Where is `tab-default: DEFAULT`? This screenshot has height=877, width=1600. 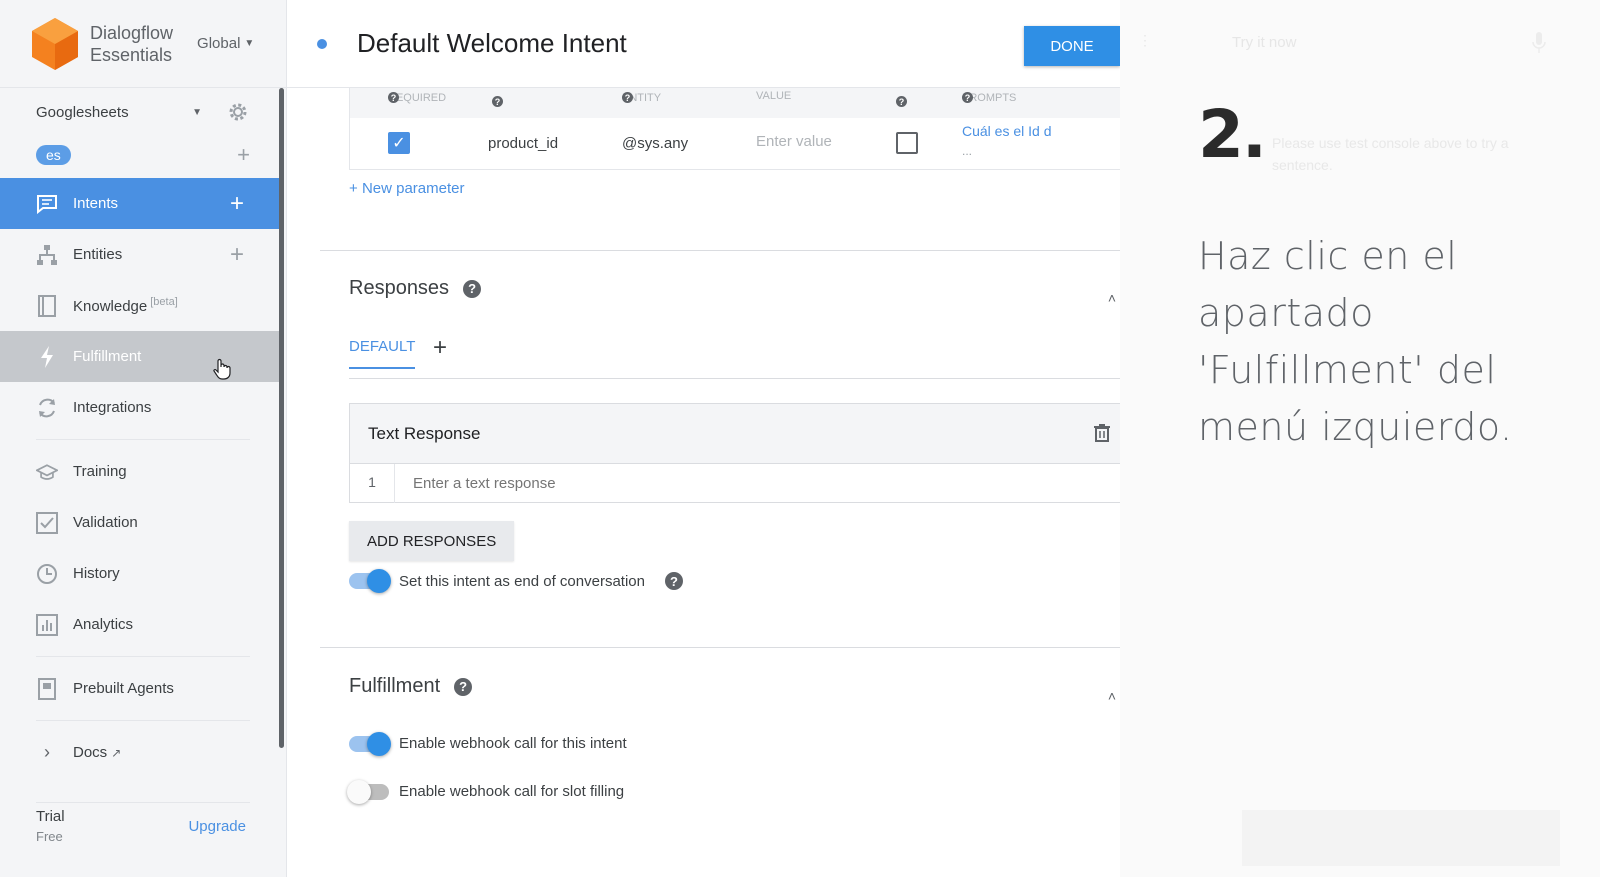
tab-default: DEFAULT is located at coordinates (382, 353).